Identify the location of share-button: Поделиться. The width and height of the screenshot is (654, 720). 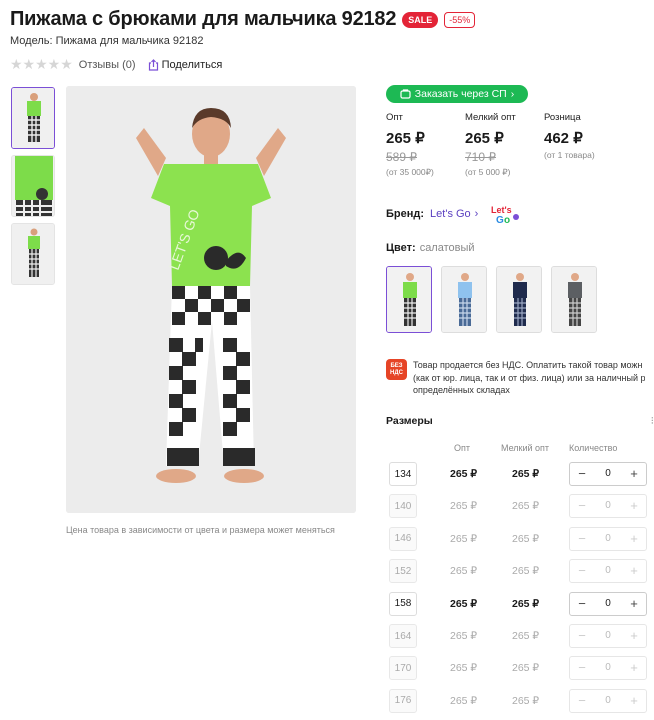
(185, 64).